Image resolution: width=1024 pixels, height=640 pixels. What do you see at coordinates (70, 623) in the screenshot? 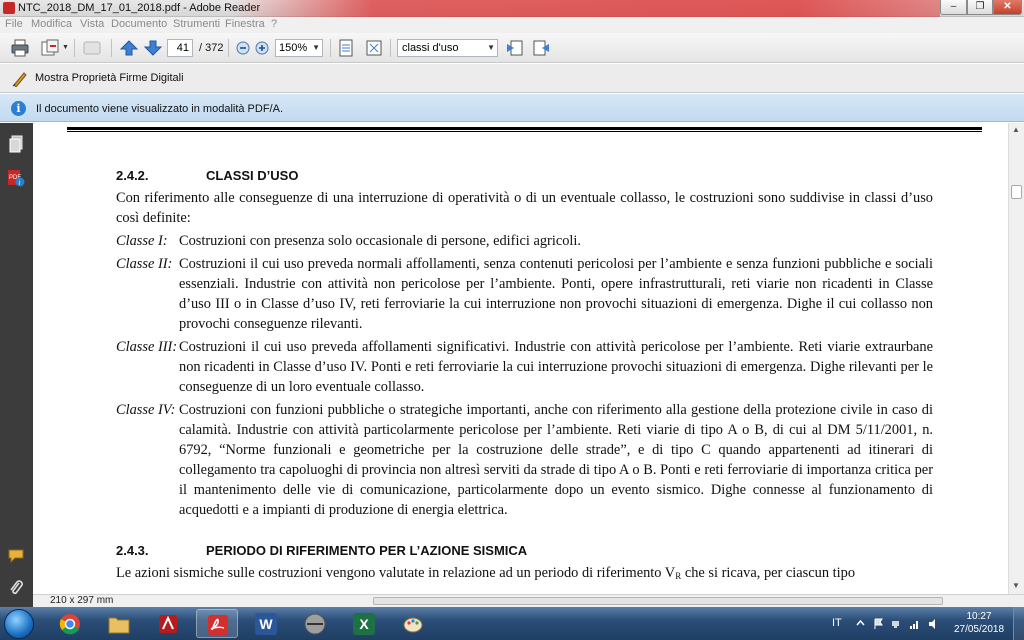
I see `taskbar-app-chrome` at bounding box center [70, 623].